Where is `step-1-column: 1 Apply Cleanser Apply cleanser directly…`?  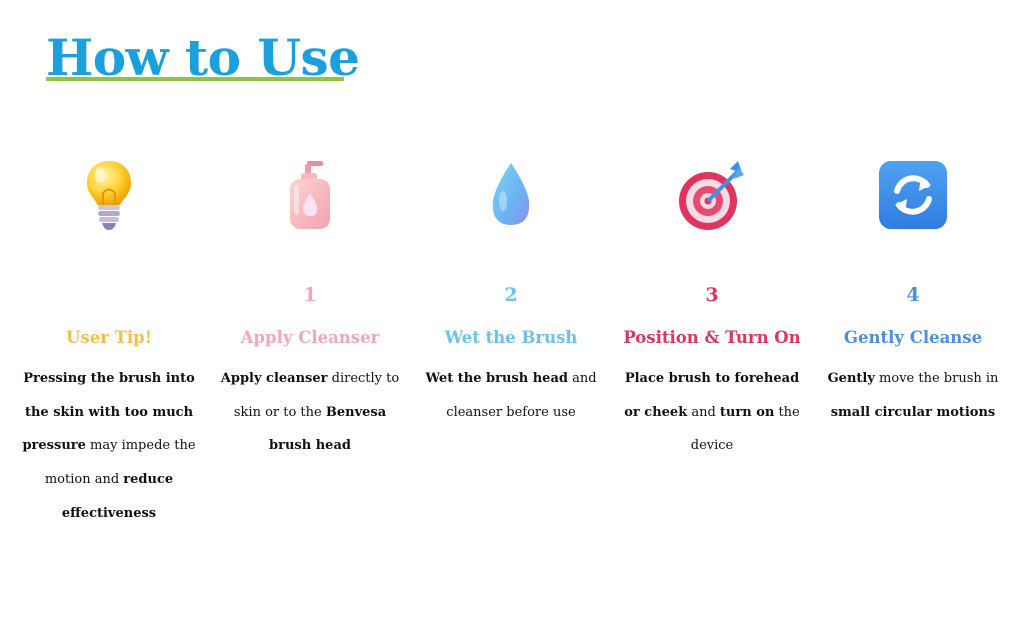
step-1-column: 1 Apply Cleanser Apply cleanser directly… is located at coordinates (310, 306).